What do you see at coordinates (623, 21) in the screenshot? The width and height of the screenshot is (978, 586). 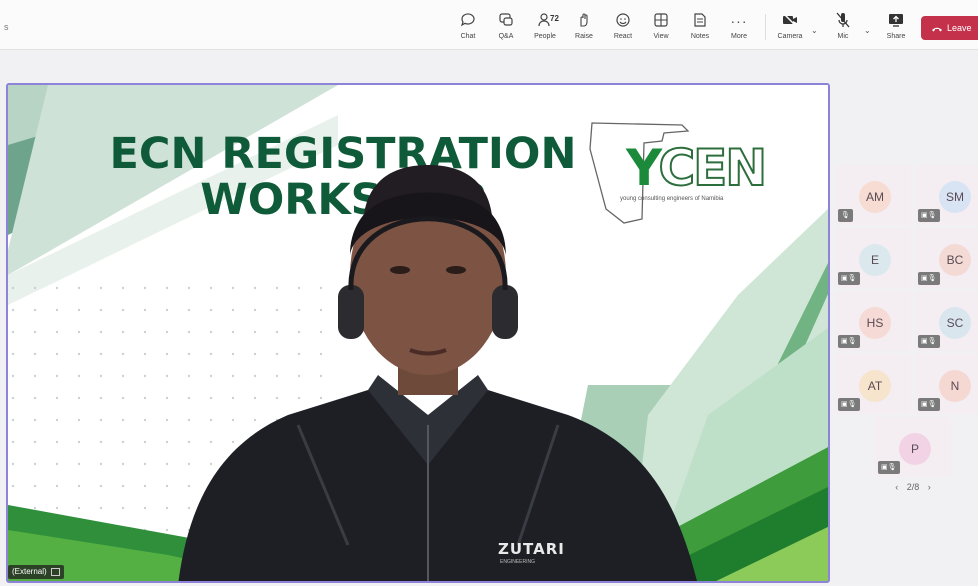 I see `react-icon` at bounding box center [623, 21].